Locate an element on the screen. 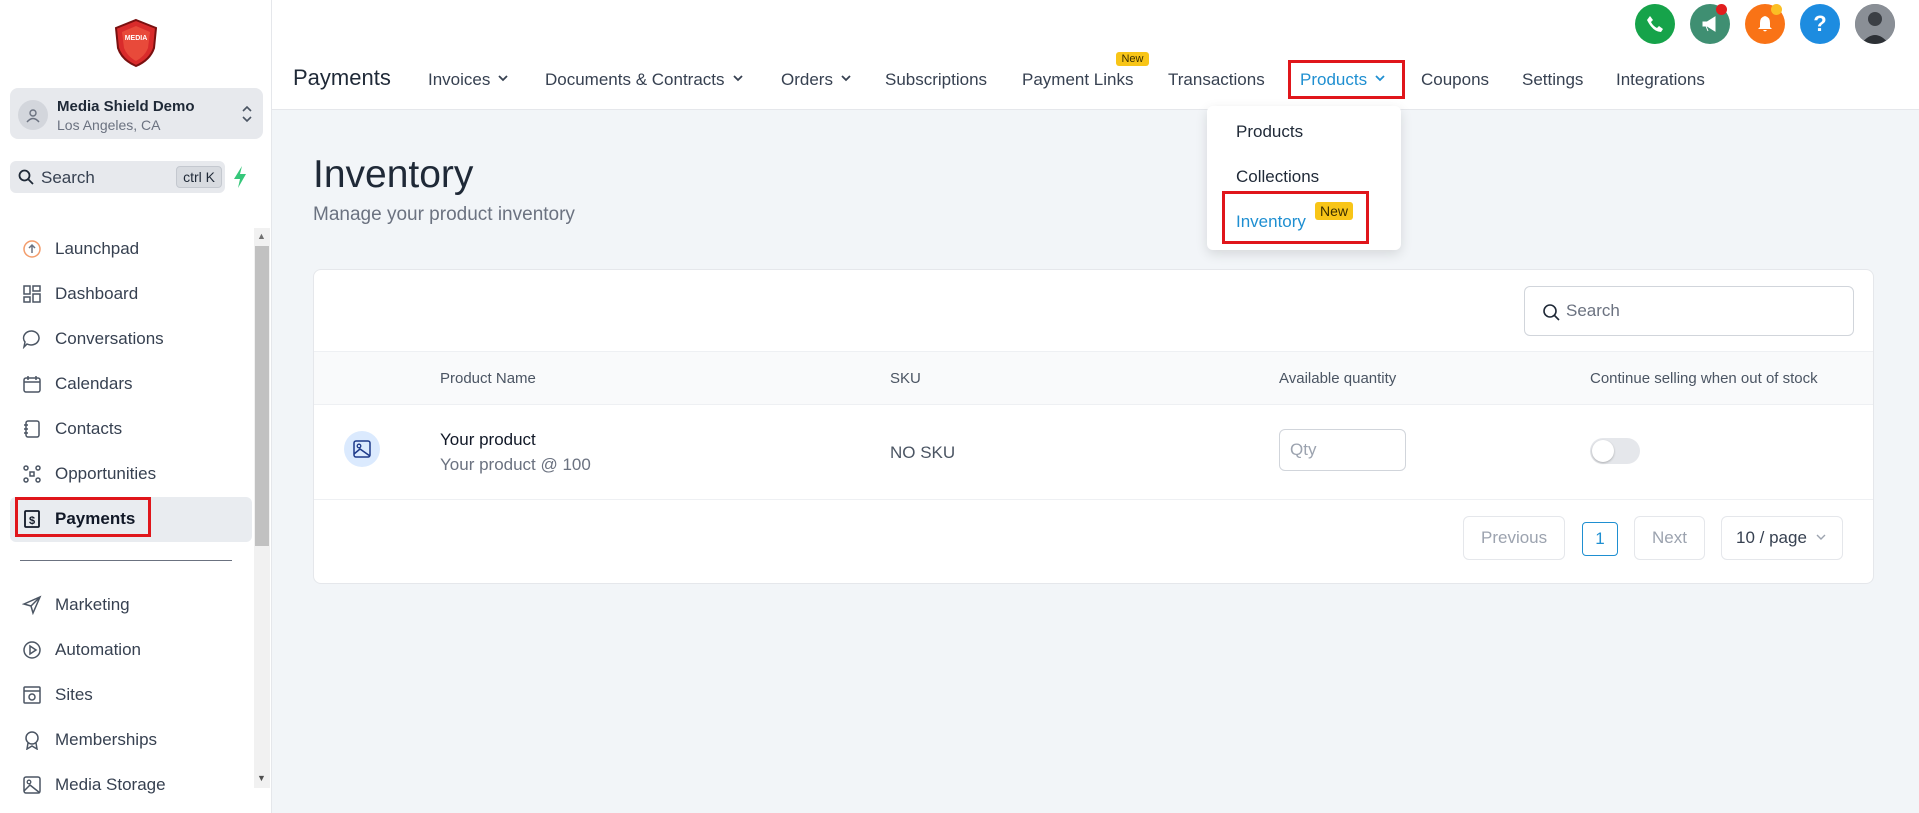 The width and height of the screenshot is (1919, 813). menu-item-collections: Collections is located at coordinates (1277, 177).